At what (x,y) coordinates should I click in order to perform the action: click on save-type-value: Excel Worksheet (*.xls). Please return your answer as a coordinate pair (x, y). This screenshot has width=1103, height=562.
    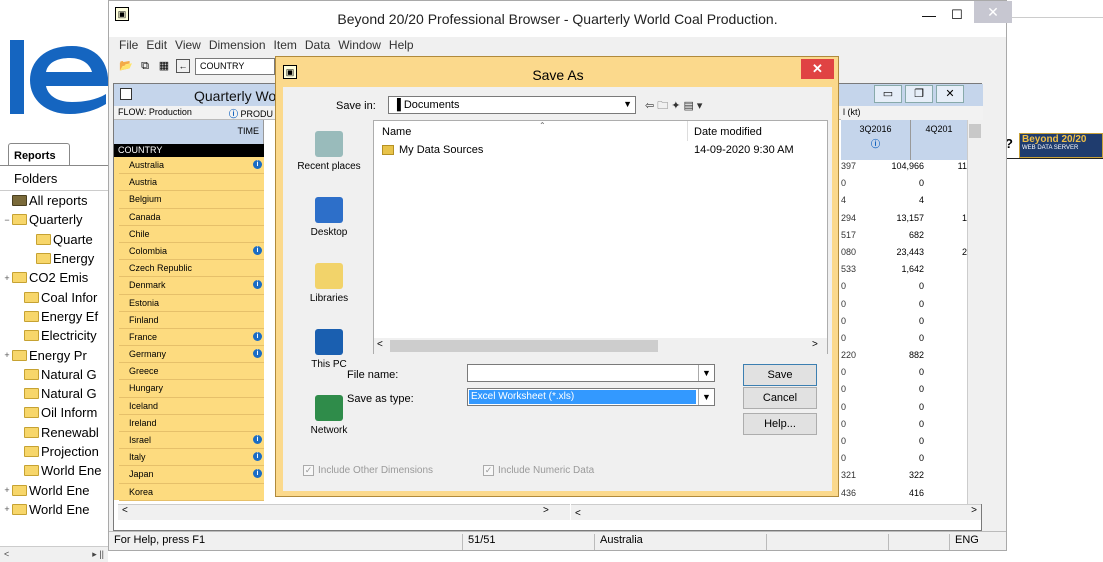
    Looking at the image, I should click on (582, 397).